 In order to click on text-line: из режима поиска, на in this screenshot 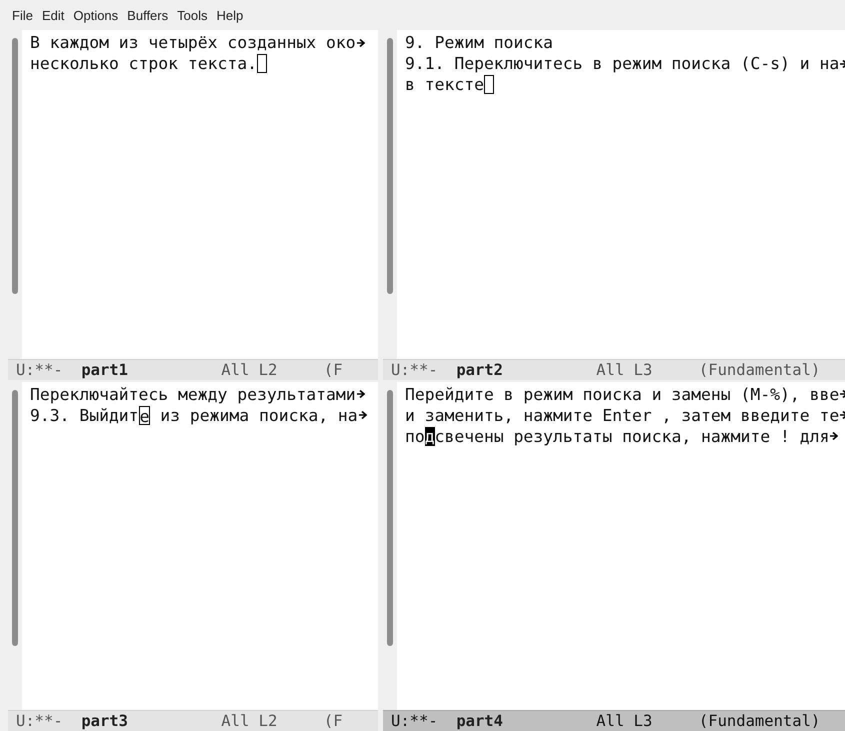, I will do `click(258, 415)`.